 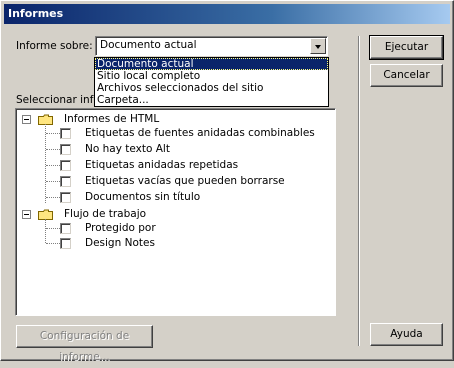 What do you see at coordinates (148, 45) in the screenshot?
I see `report-on-value: Documento actual` at bounding box center [148, 45].